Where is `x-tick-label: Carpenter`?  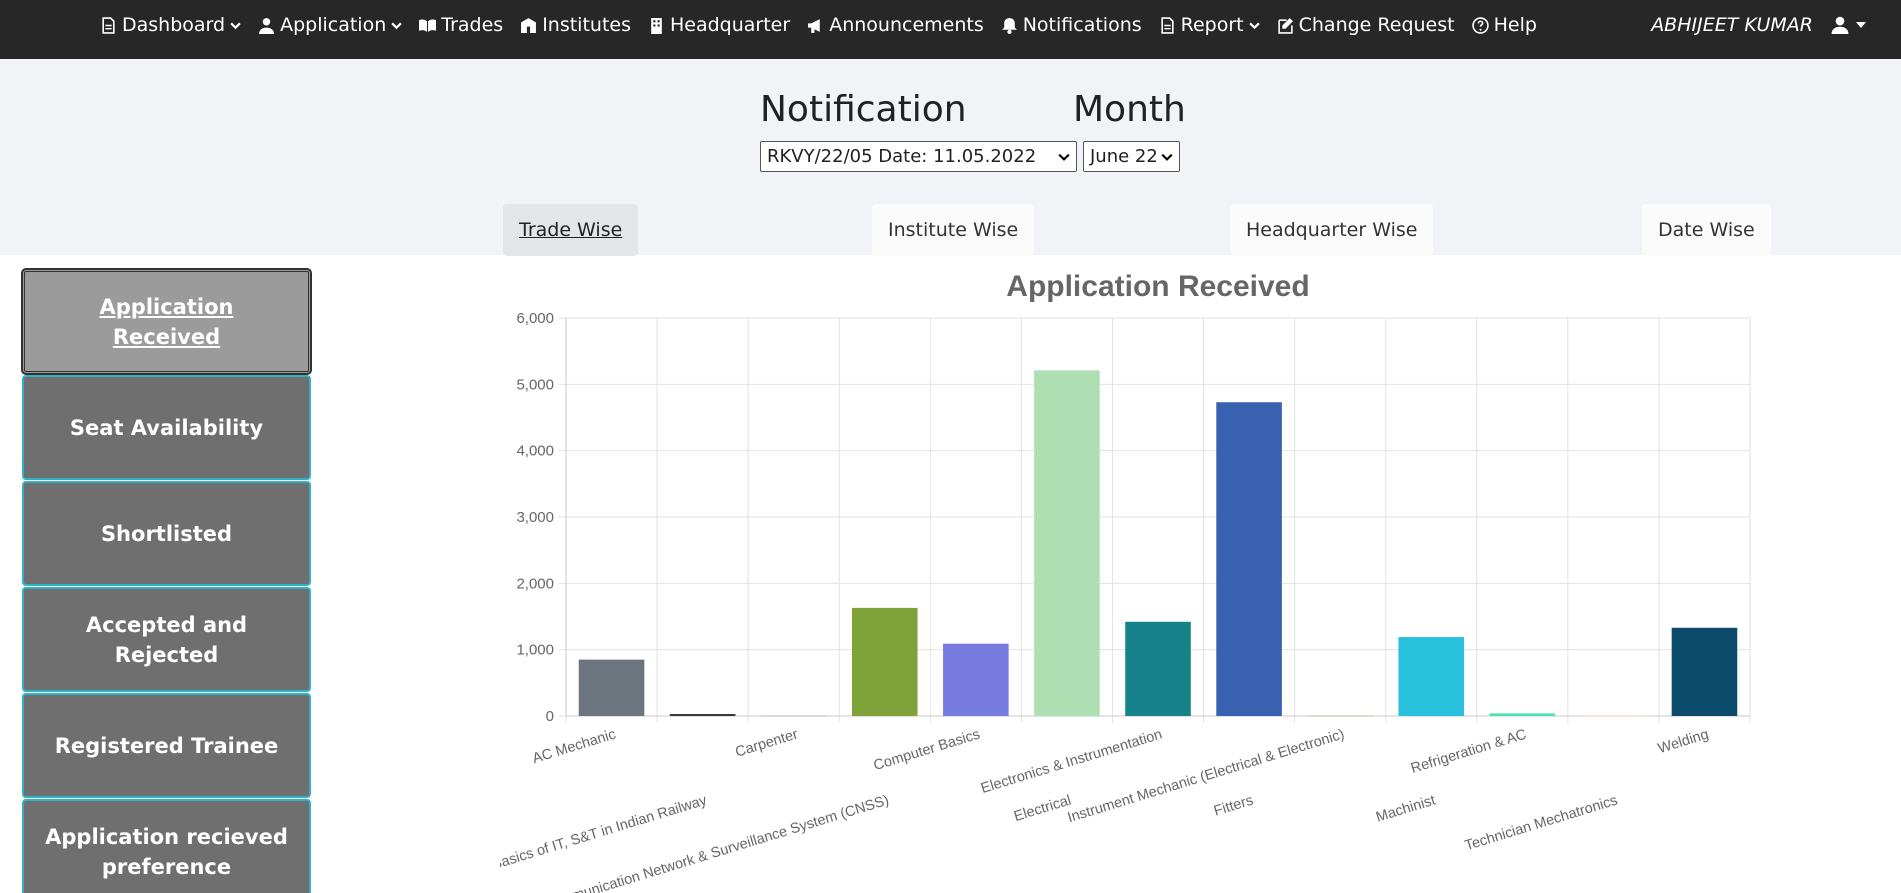 x-tick-label: Carpenter is located at coordinates (767, 743).